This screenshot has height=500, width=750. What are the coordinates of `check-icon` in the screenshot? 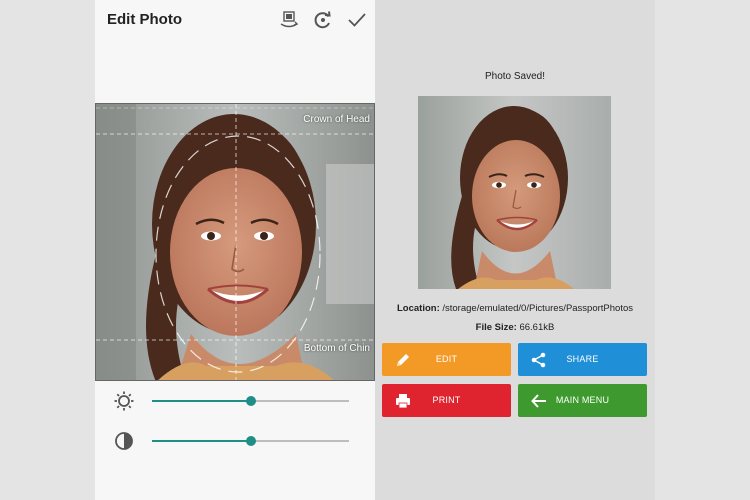 It's located at (357, 20).